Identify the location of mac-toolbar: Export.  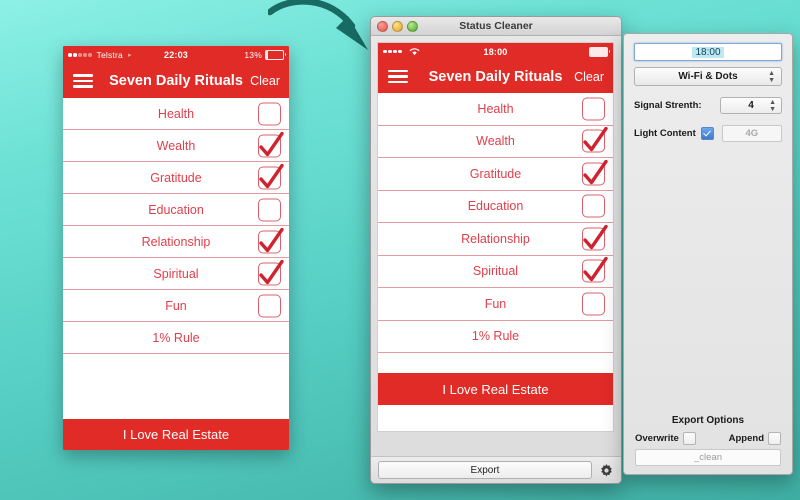
(496, 469).